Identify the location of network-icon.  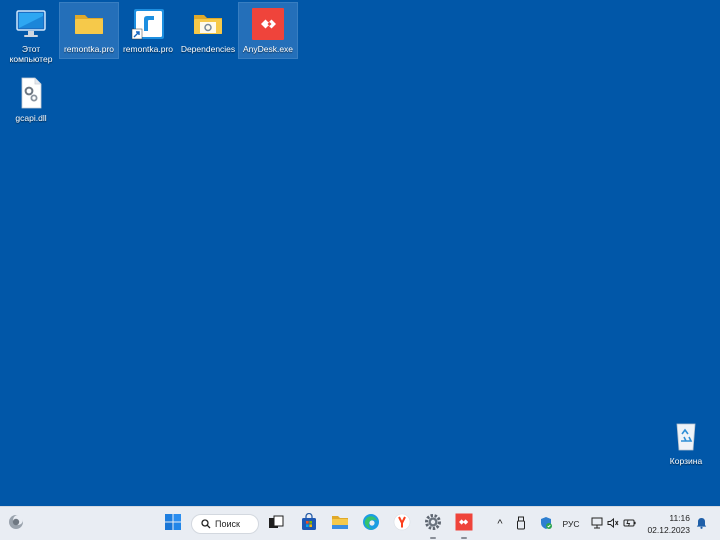
(597, 524).